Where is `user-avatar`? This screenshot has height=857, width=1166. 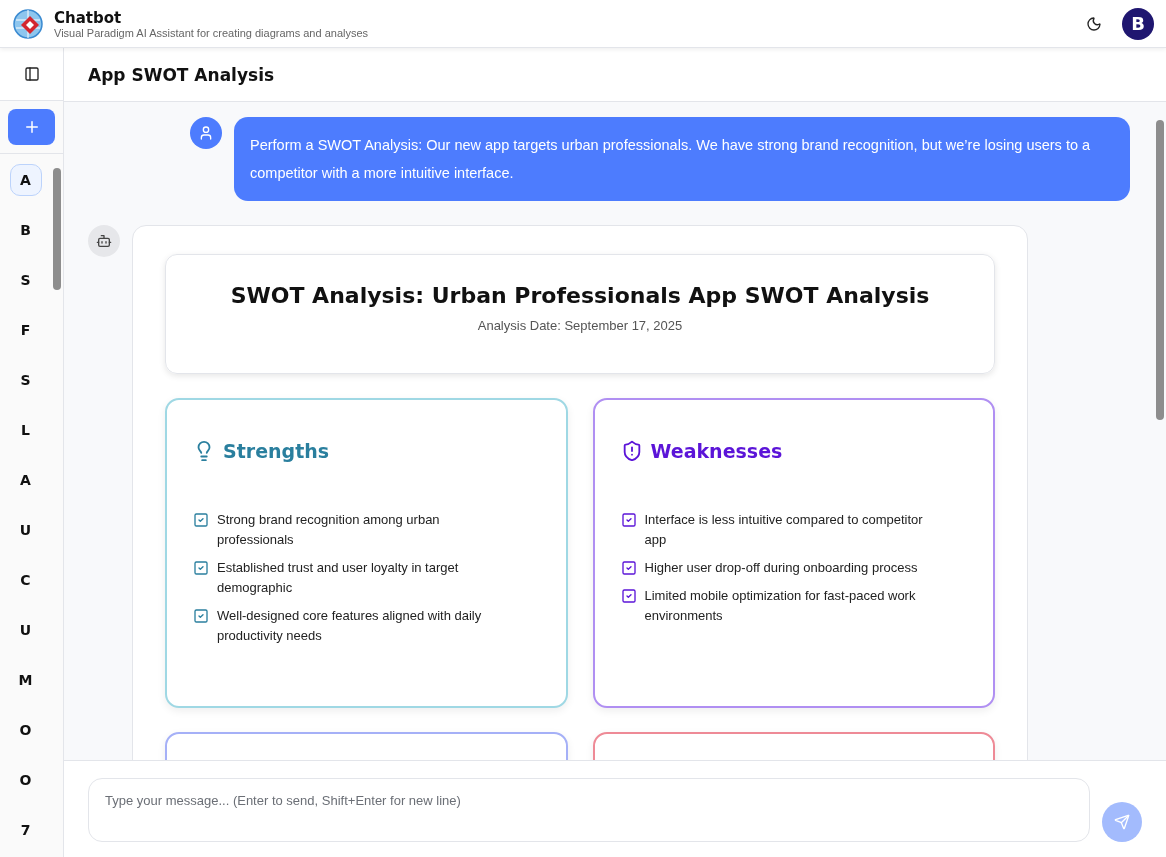
user-avatar is located at coordinates (206, 133).